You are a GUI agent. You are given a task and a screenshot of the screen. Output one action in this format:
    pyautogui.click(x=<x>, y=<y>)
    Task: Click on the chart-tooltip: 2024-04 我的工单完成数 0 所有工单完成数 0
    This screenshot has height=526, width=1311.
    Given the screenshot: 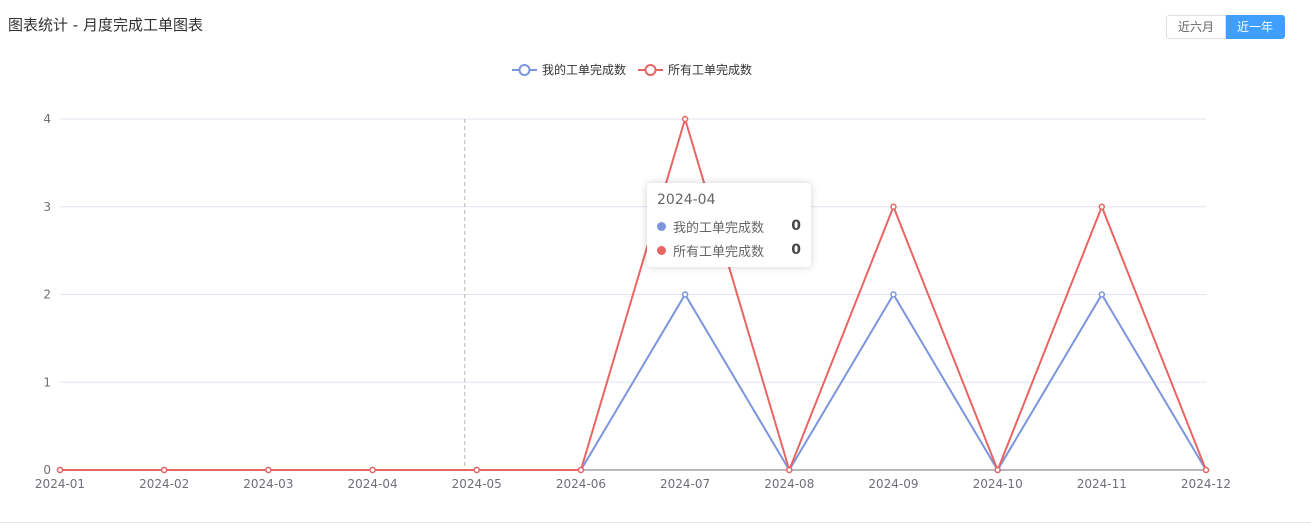 What is the action you would take?
    pyautogui.click(x=729, y=225)
    